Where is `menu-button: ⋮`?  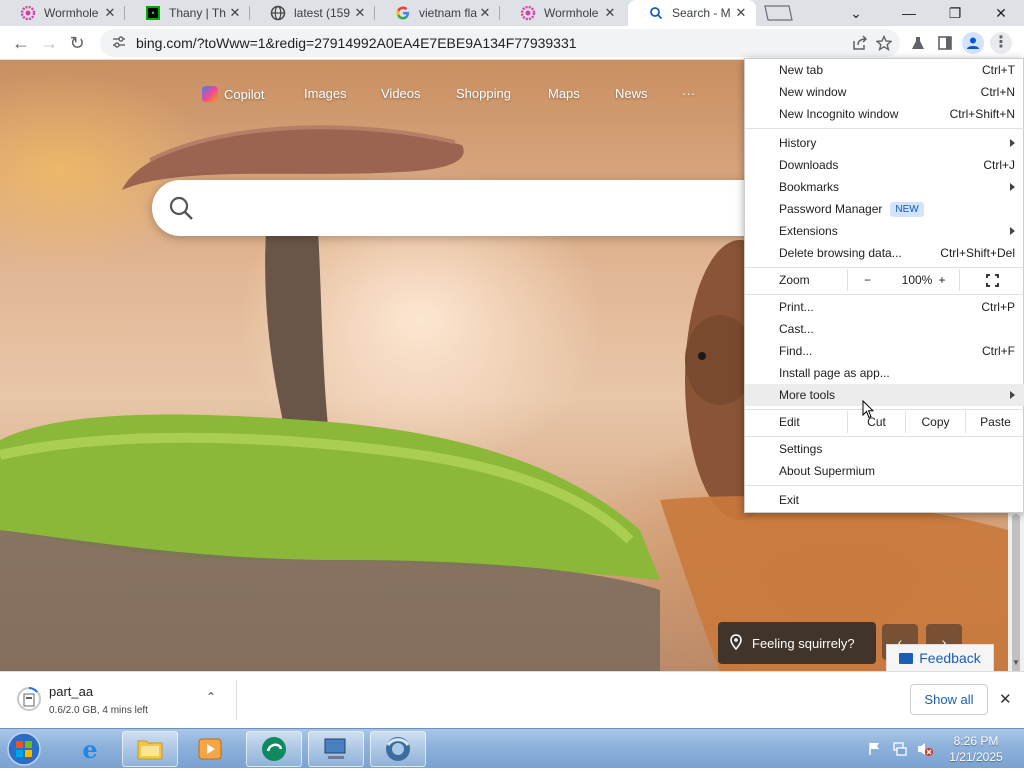 menu-button: ⋮ is located at coordinates (1001, 43).